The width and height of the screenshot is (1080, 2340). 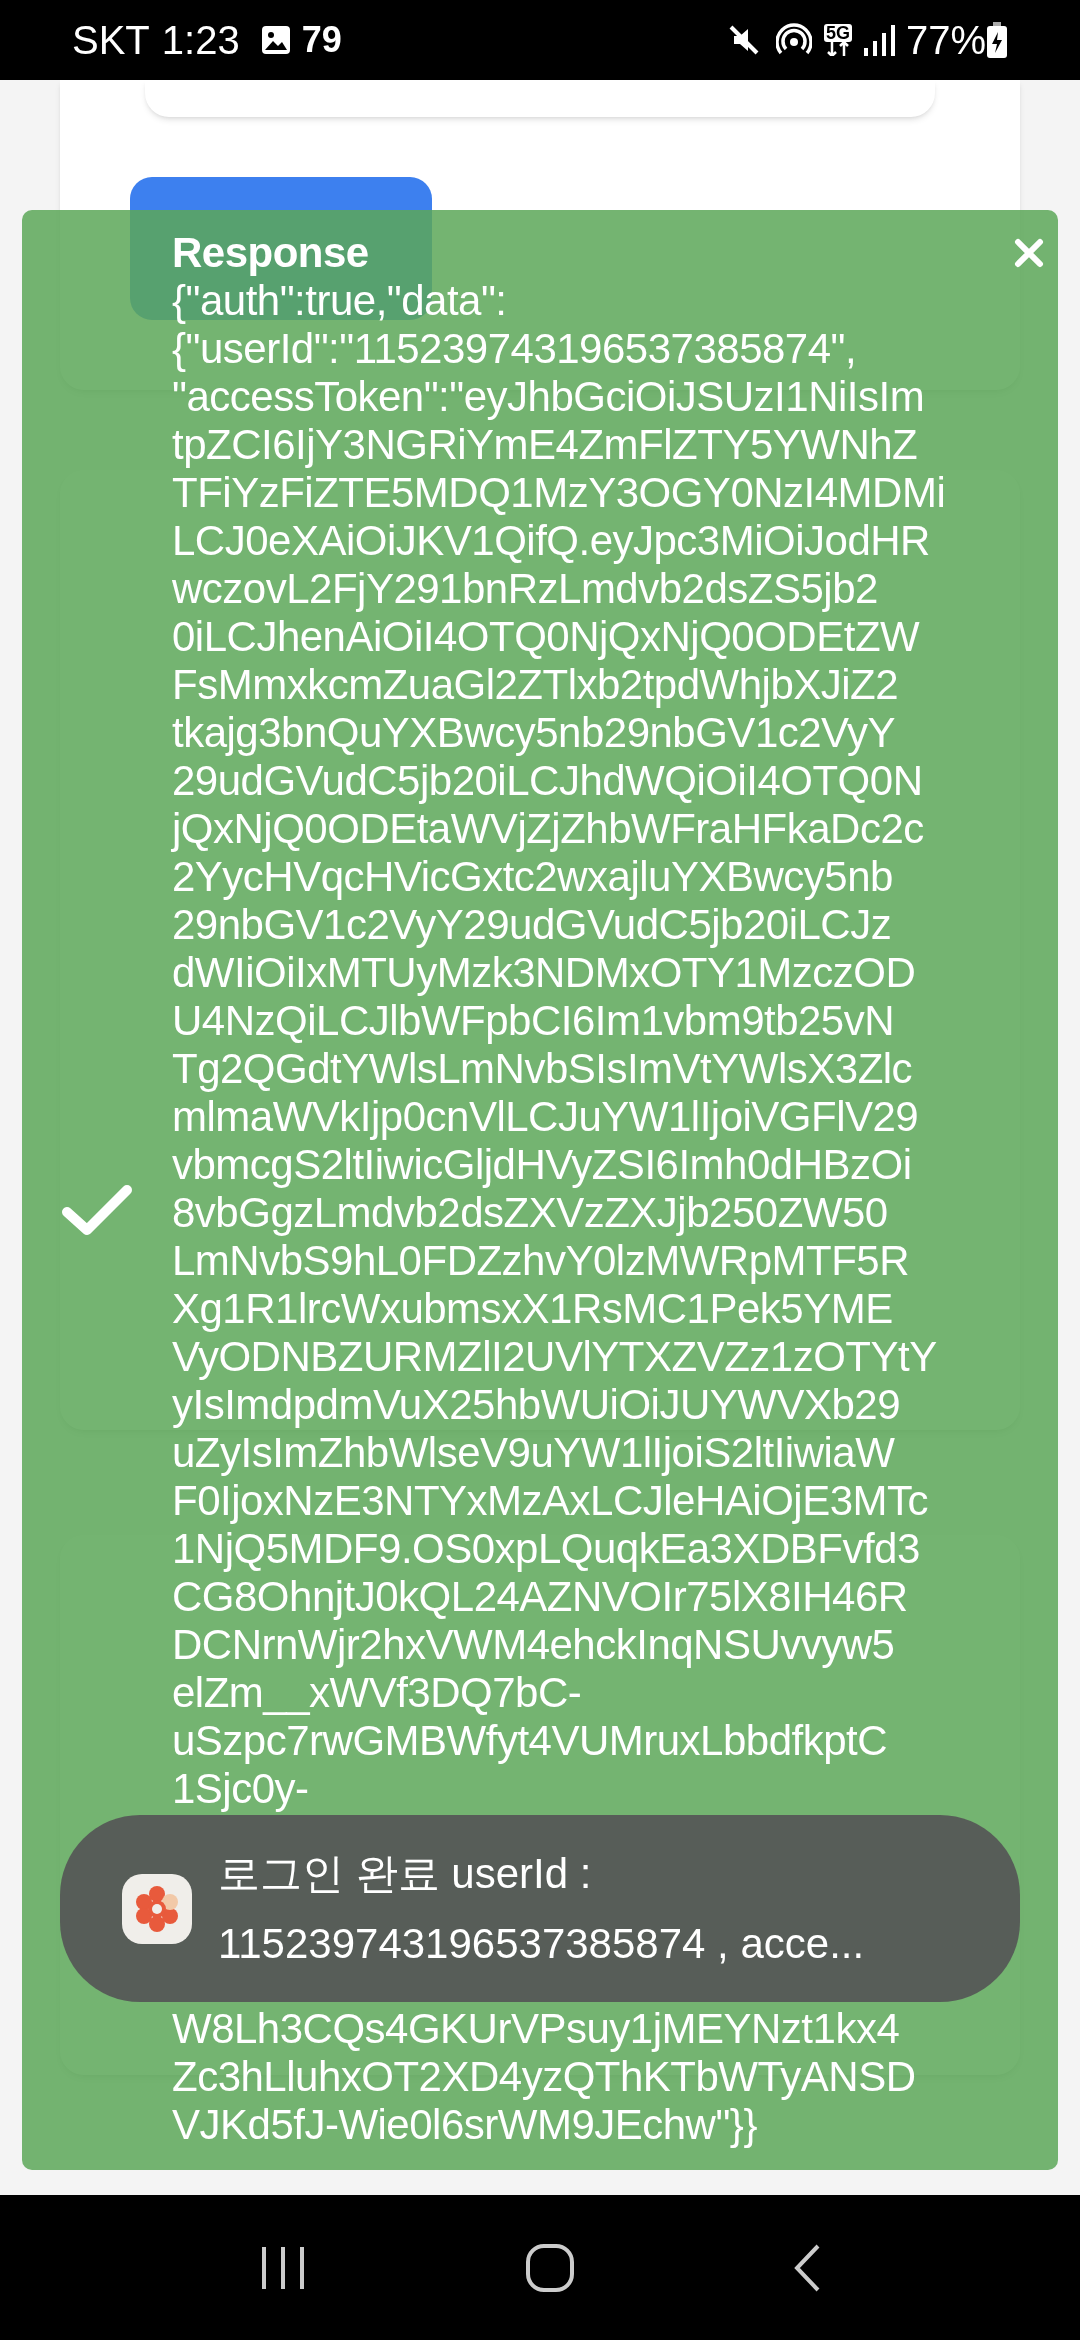 I want to click on response-text-line: DCNrnWjr2hxVWM4ehckInqNSUvvyw5, so click(x=533, y=1645).